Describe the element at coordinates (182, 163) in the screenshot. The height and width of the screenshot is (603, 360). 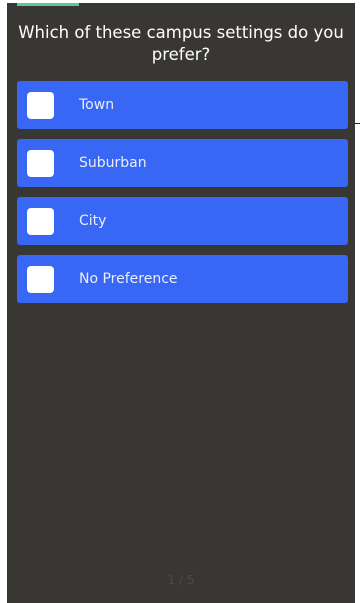
I see `option-suburban: Suburban` at that location.